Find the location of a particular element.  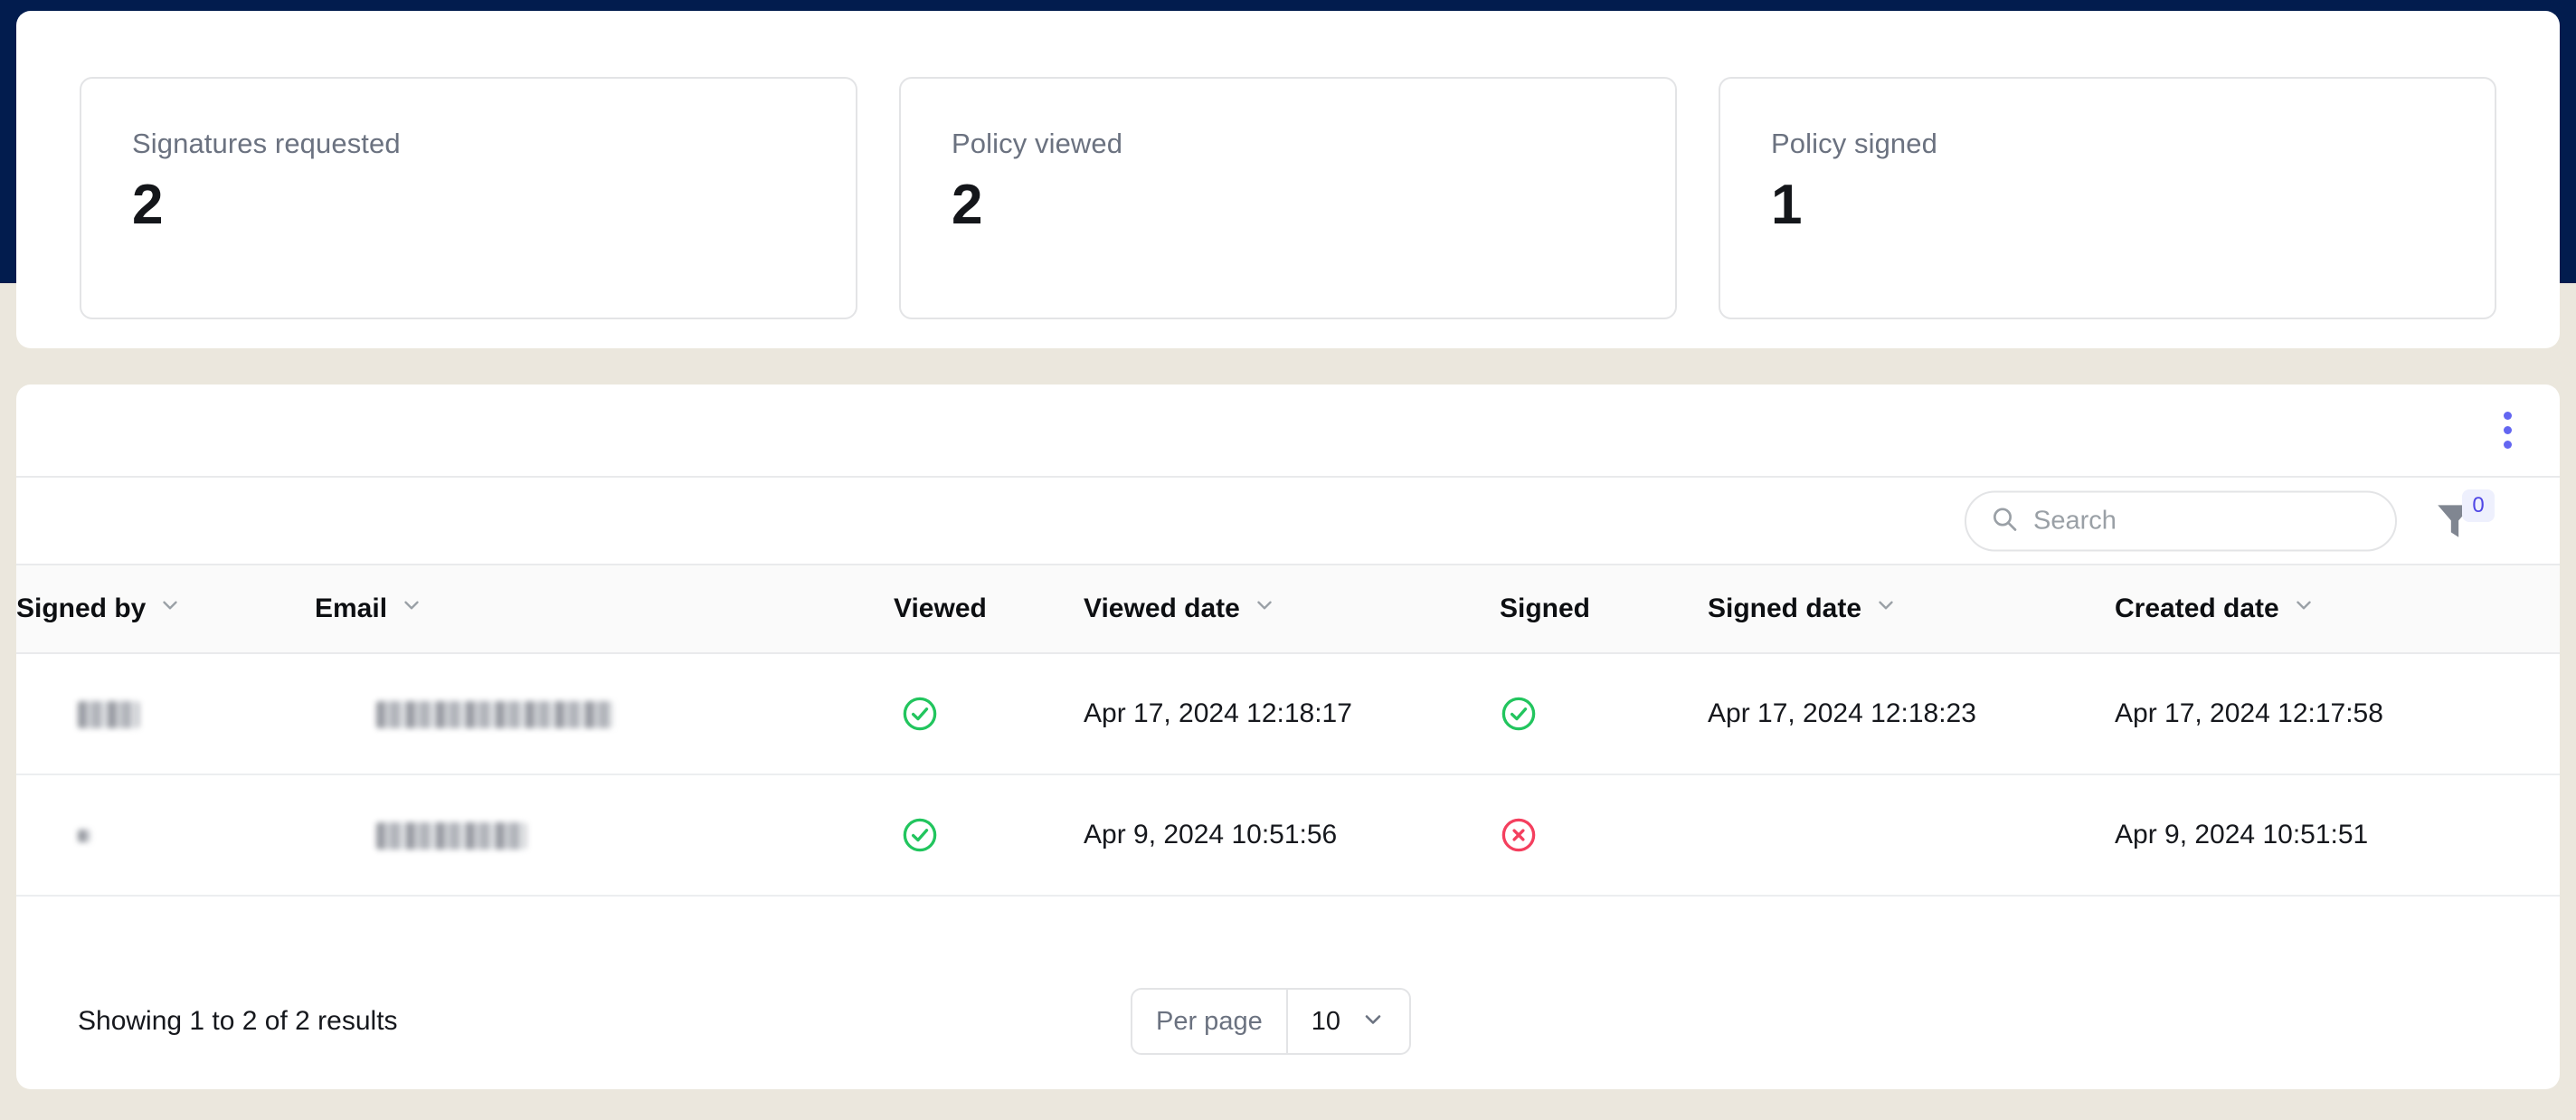

column-header-label: Email is located at coordinates (352, 608).